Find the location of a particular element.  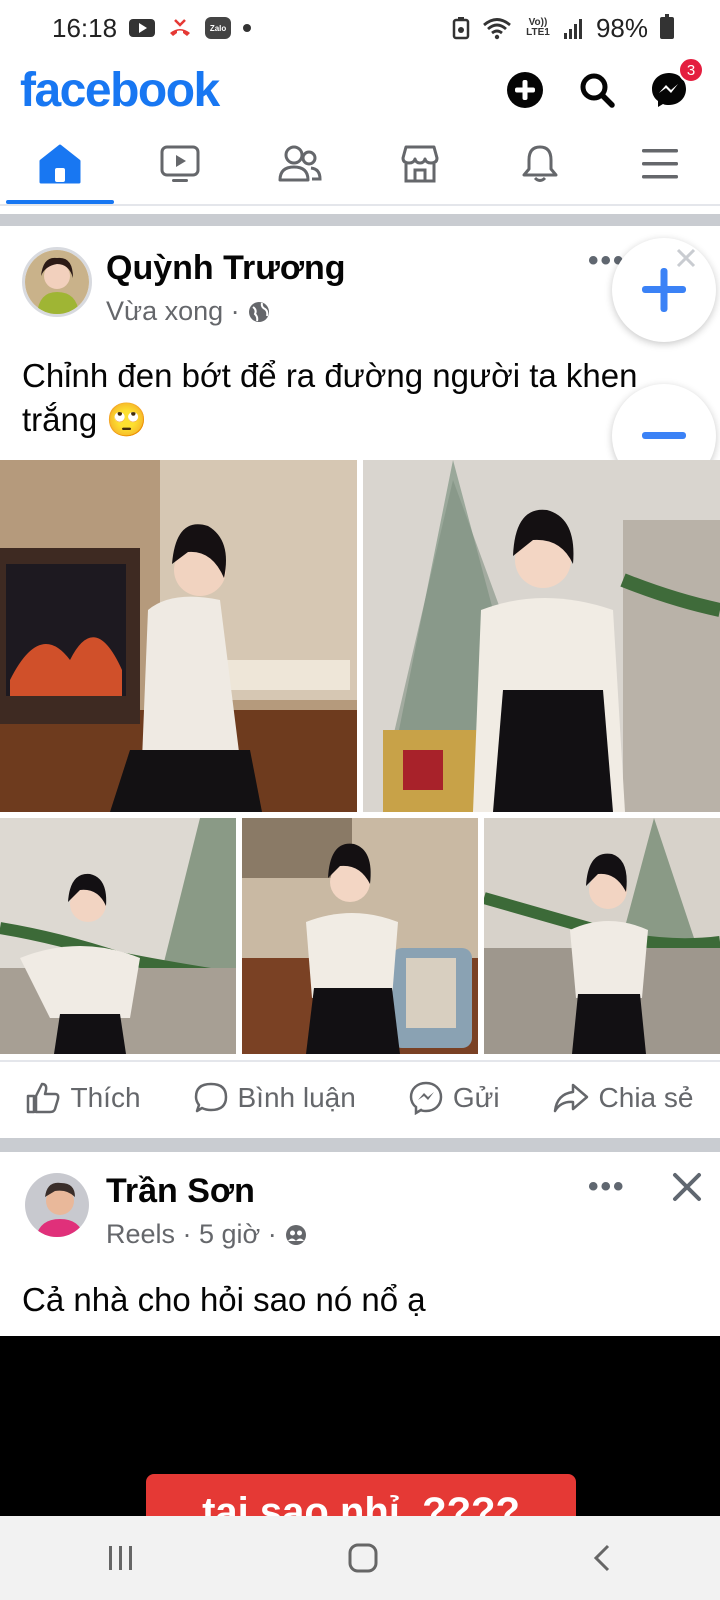

messenger-badge: 3 is located at coordinates (691, 70).